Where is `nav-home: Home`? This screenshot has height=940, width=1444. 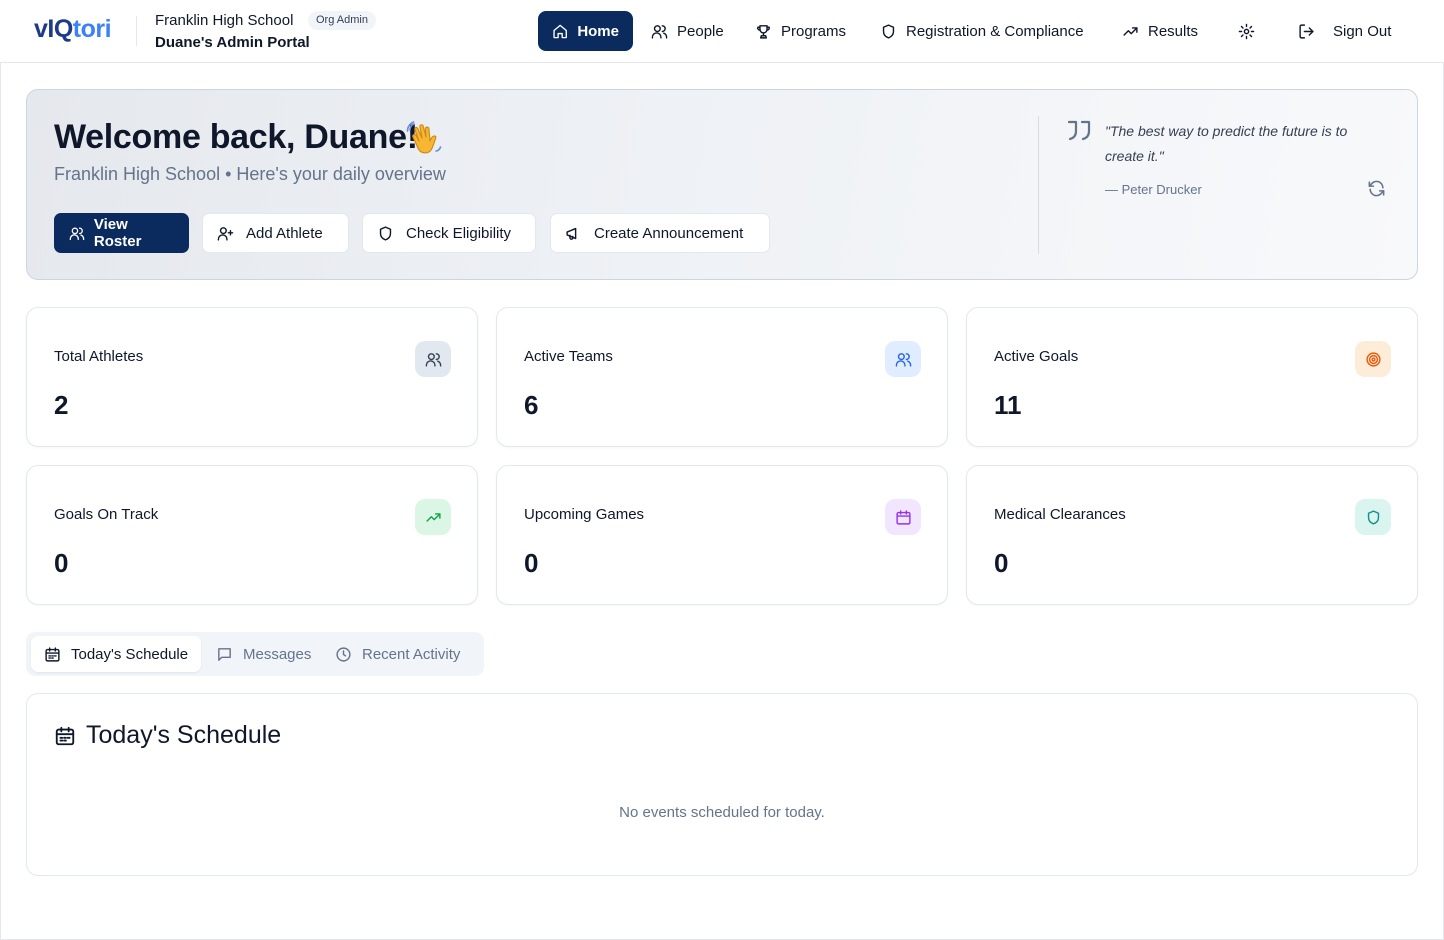
nav-home: Home is located at coordinates (585, 31).